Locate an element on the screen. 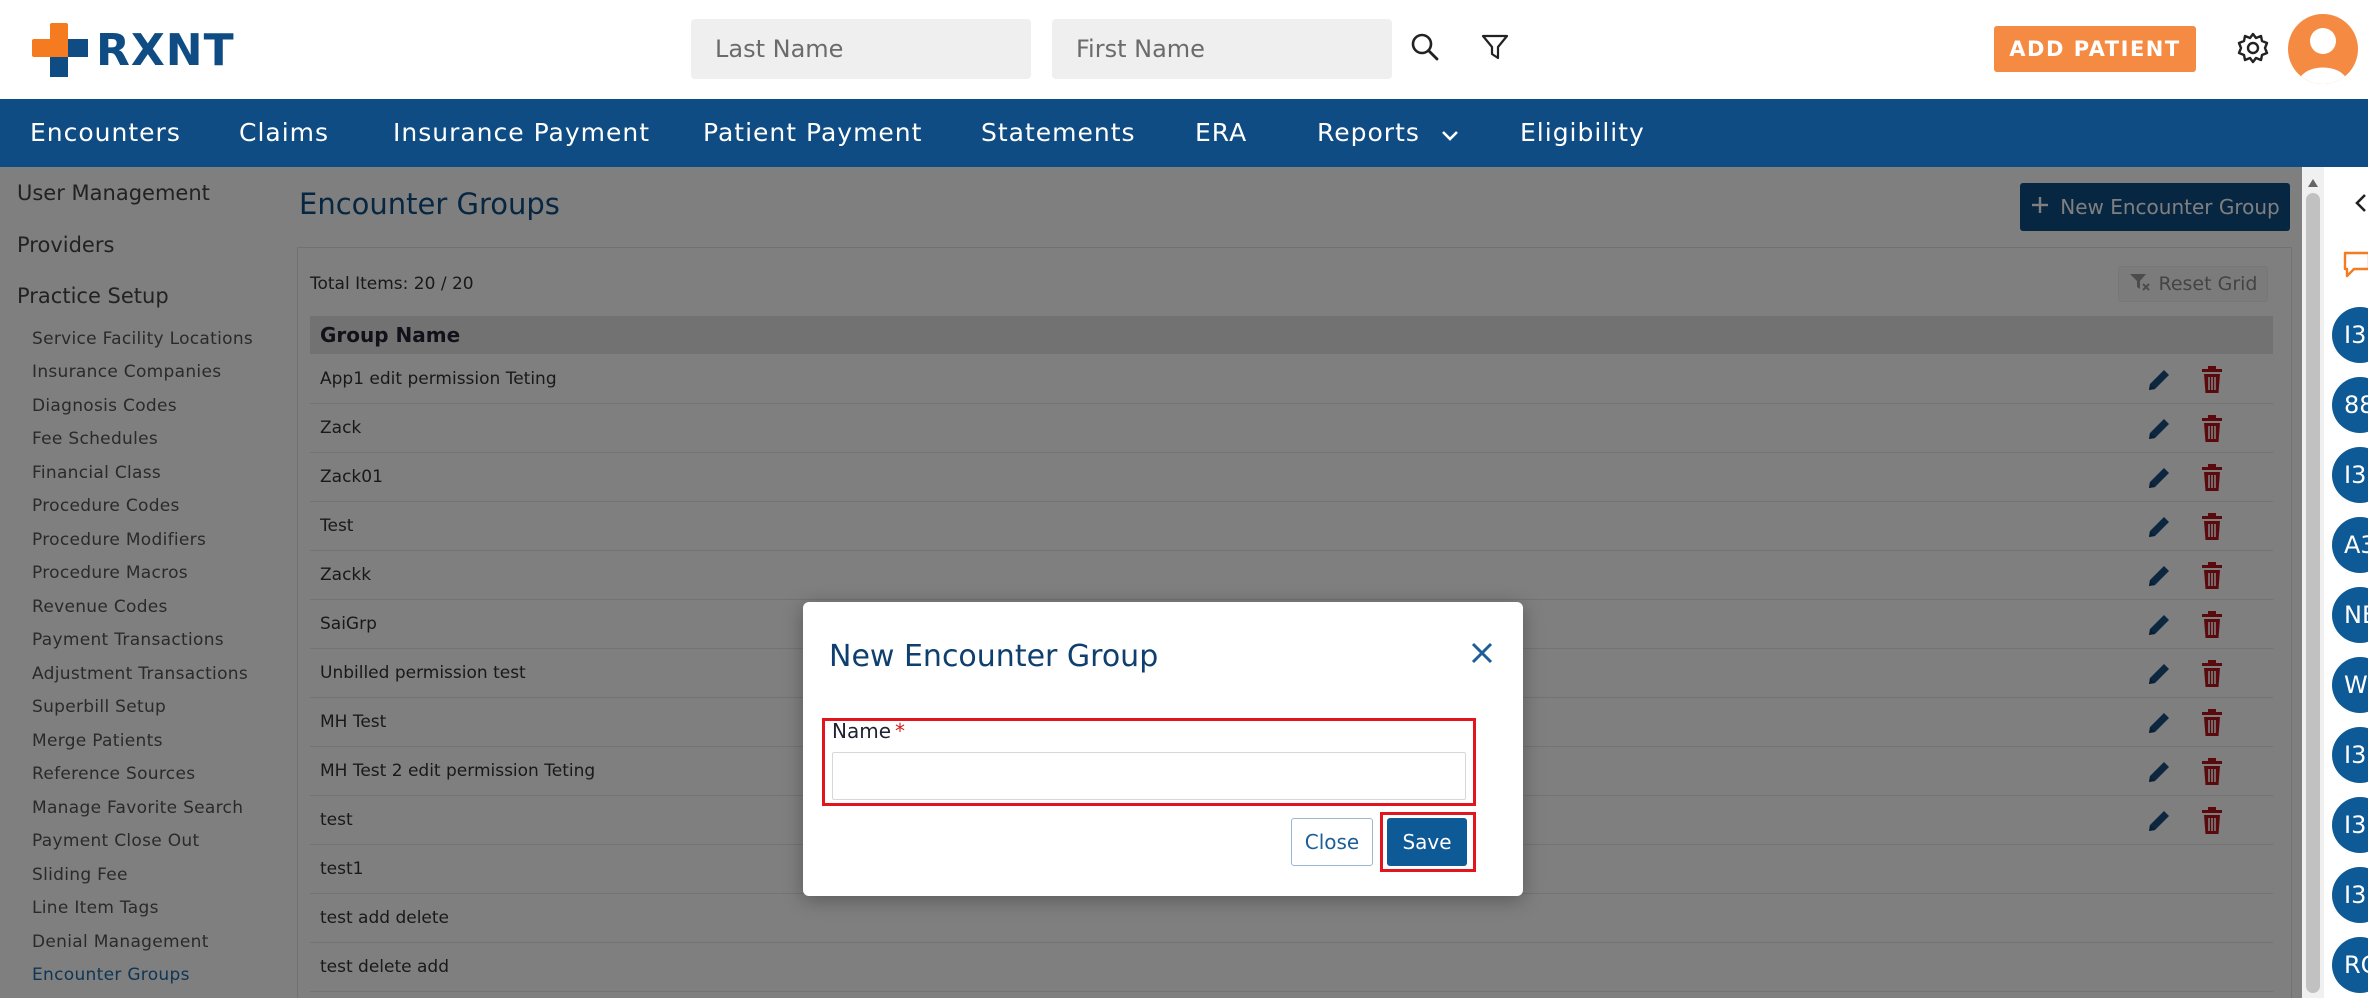  nav-reports-label: Reports is located at coordinates (1368, 132).